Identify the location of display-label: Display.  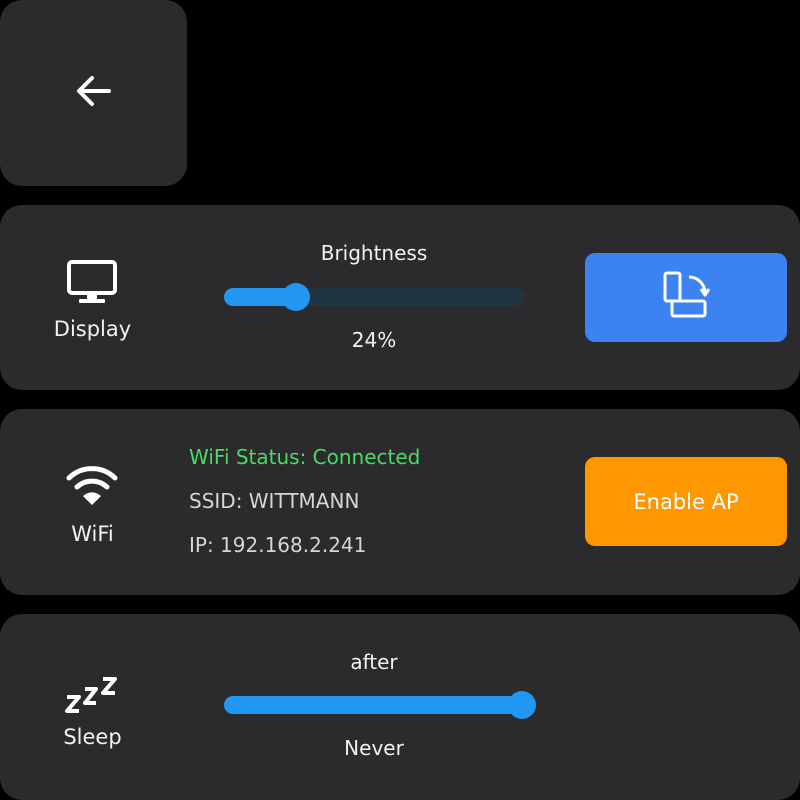
(92, 329).